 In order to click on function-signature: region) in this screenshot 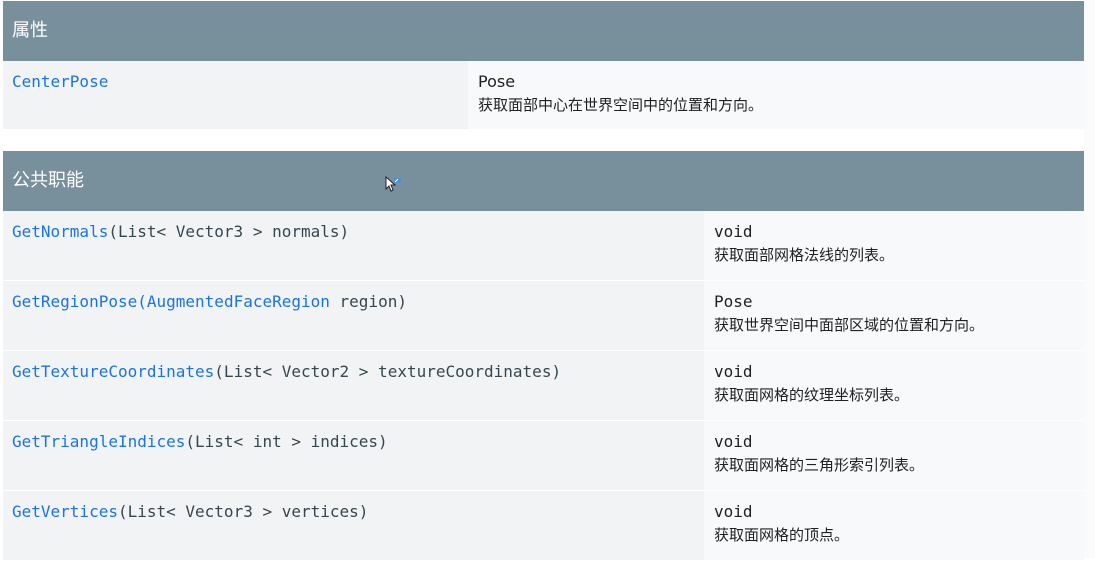, I will do `click(368, 301)`.